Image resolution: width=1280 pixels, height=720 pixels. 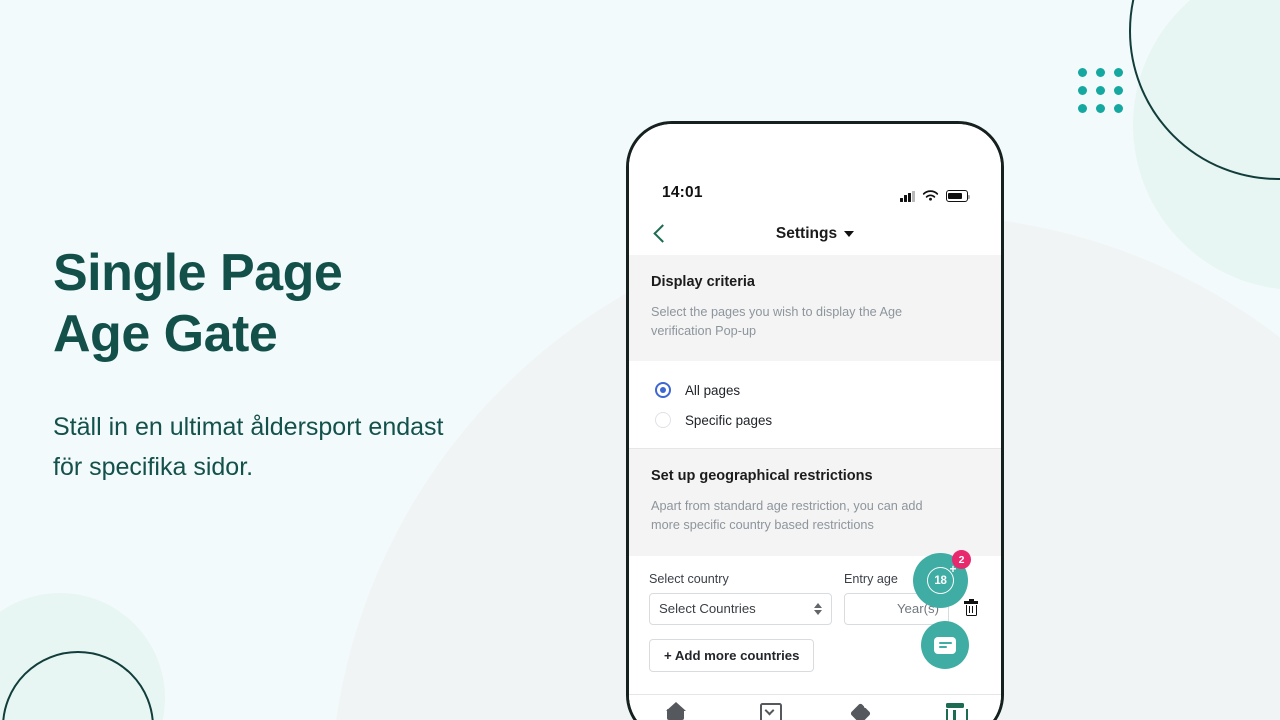 I want to click on tag-icon, so click(x=862, y=710).